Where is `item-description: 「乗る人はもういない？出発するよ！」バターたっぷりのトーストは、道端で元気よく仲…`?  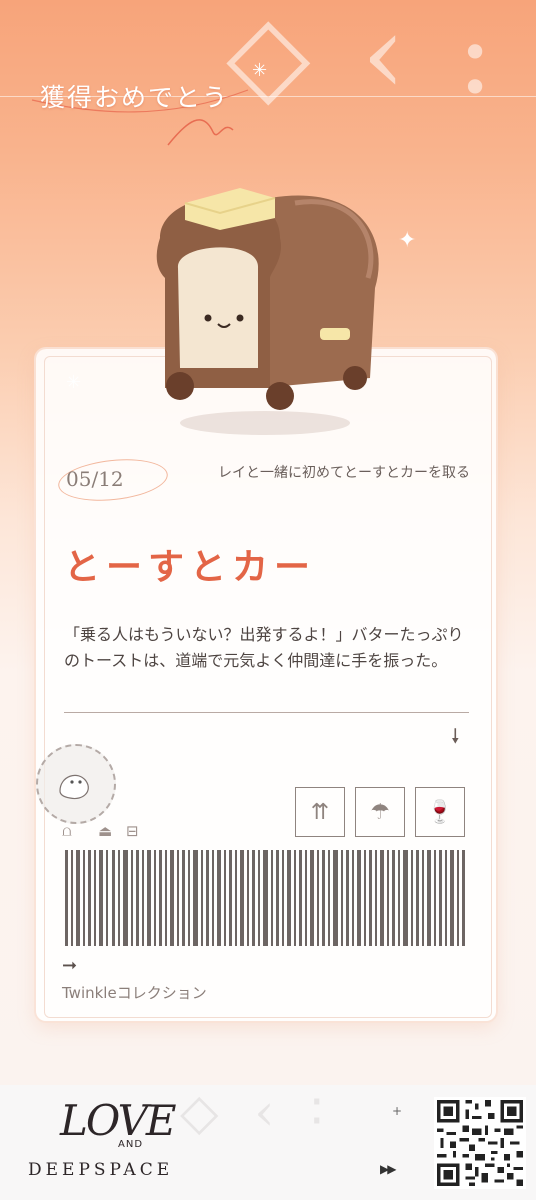
item-description: 「乗る人はもういない？出発するよ！」バターたっぷりのトーストは、道端で元気よく仲… is located at coordinates (264, 647).